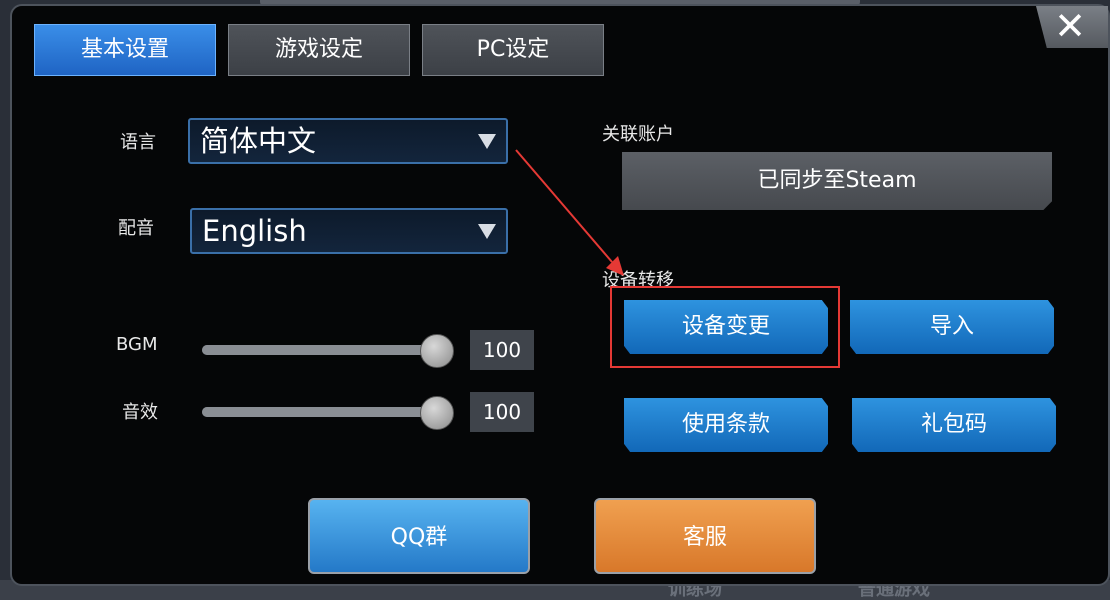 This screenshot has width=1110, height=600. What do you see at coordinates (1070, 26) in the screenshot?
I see `close-x-icon: ✕` at bounding box center [1070, 26].